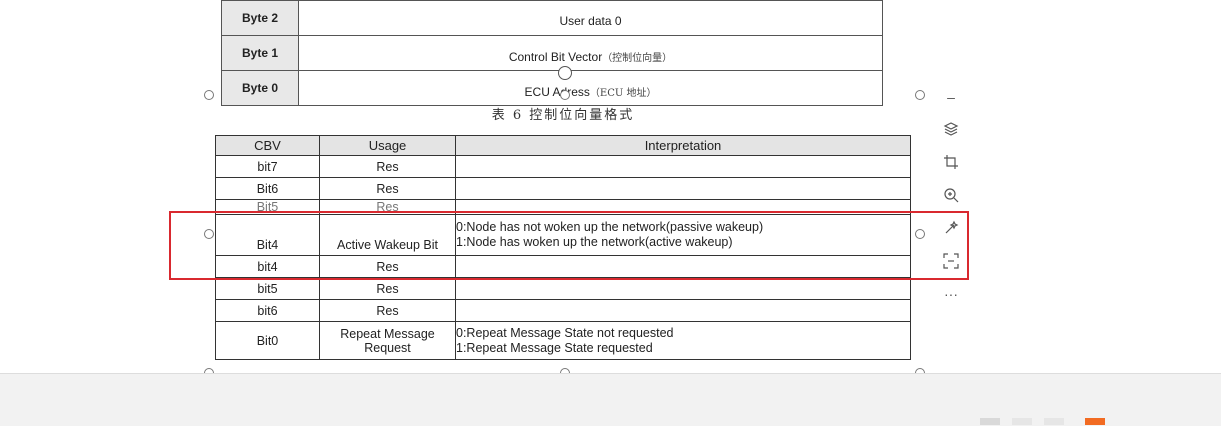 Image resolution: width=1221 pixels, height=426 pixels. What do you see at coordinates (267, 340) in the screenshot?
I see `cbv-cell: Bit0` at bounding box center [267, 340].